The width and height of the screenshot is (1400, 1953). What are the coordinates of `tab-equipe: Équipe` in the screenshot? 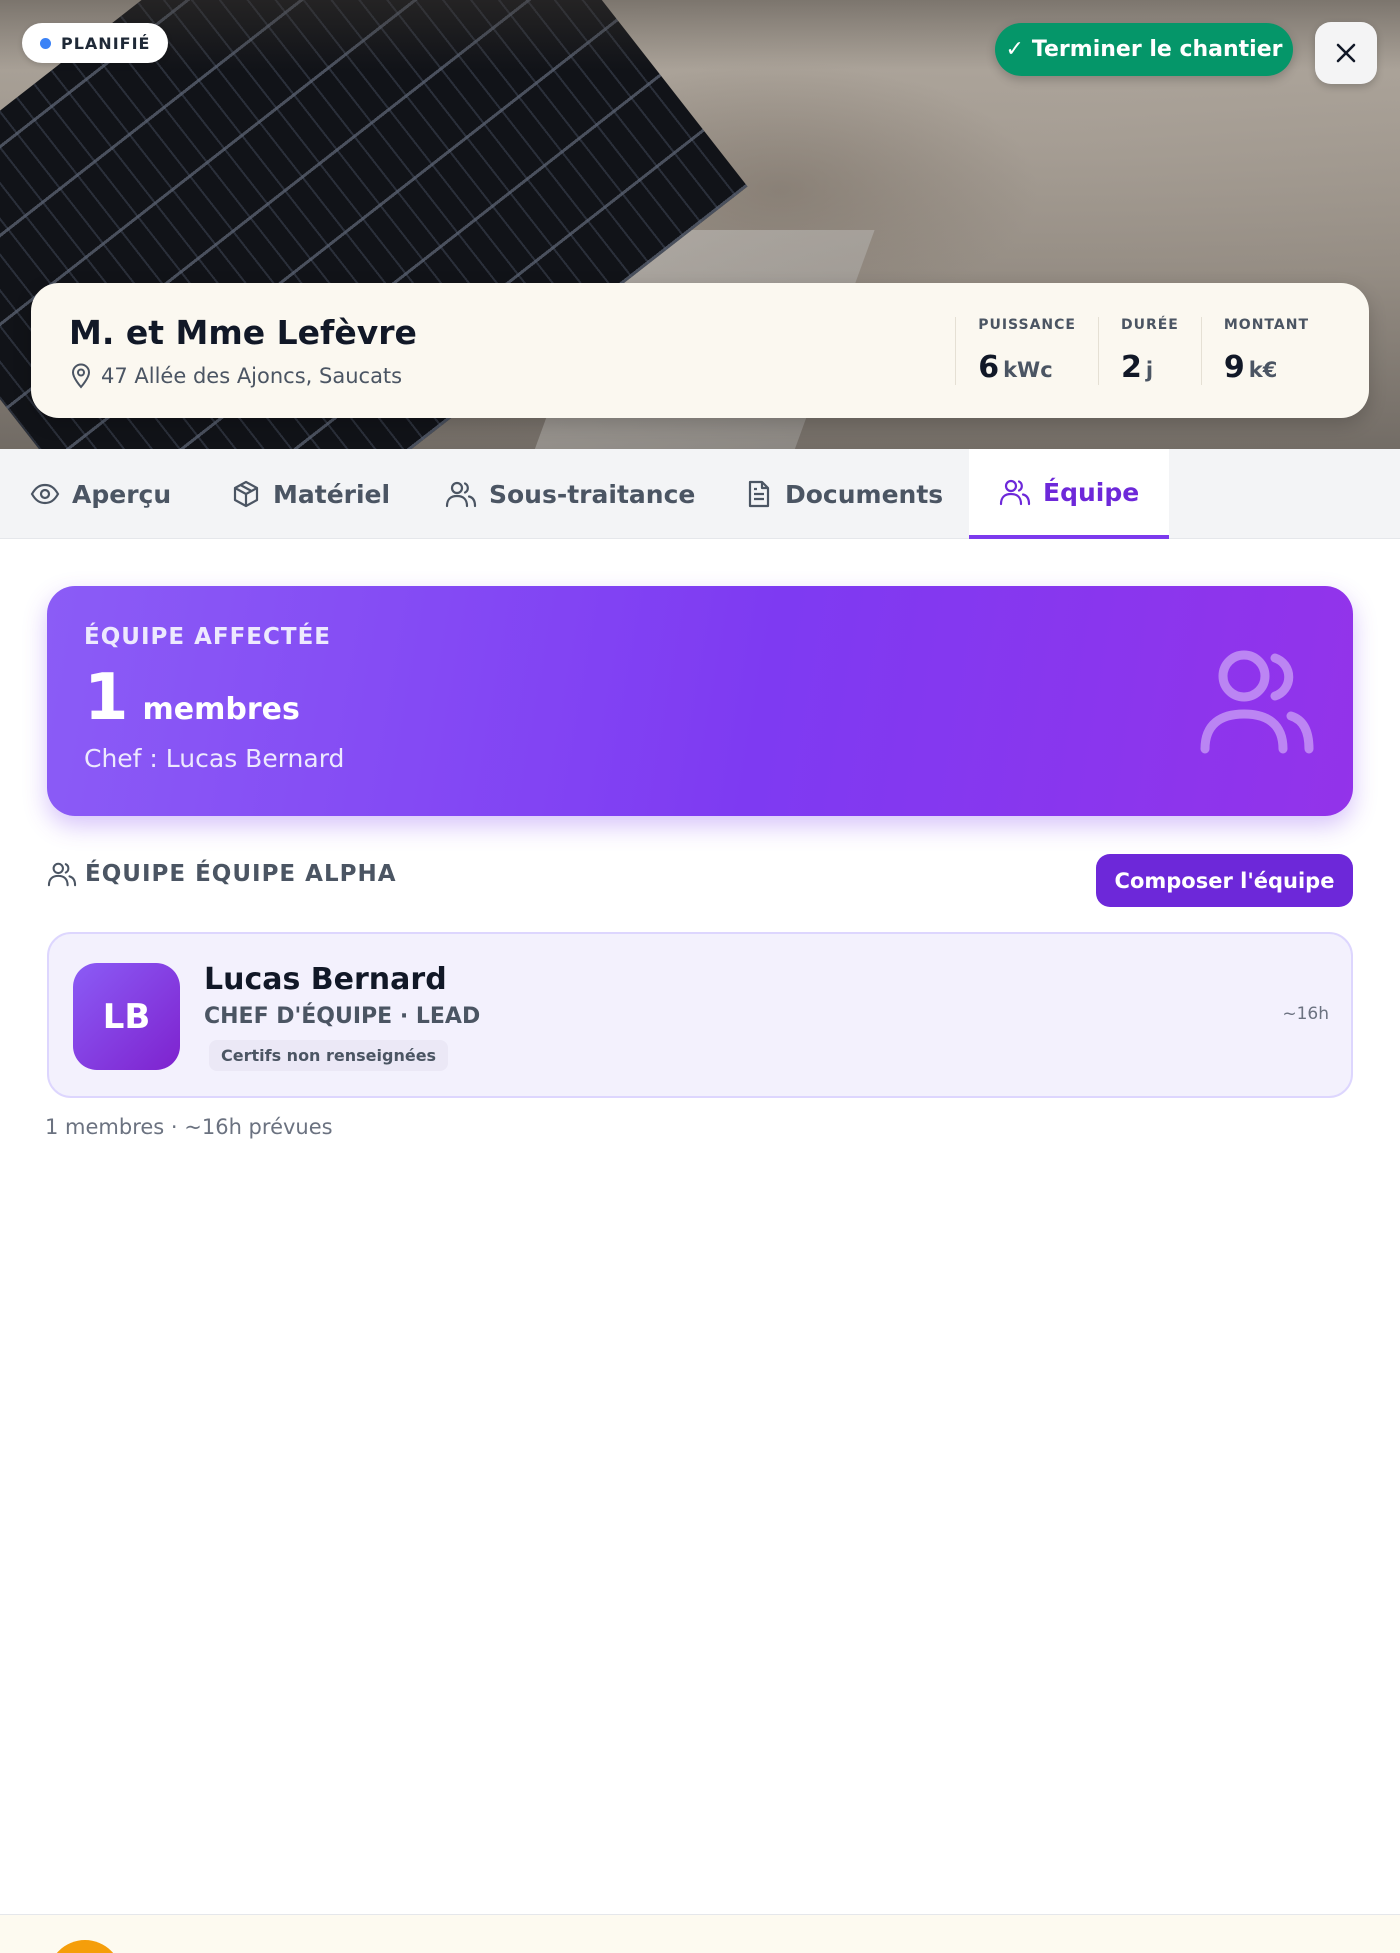 It's located at (1069, 494).